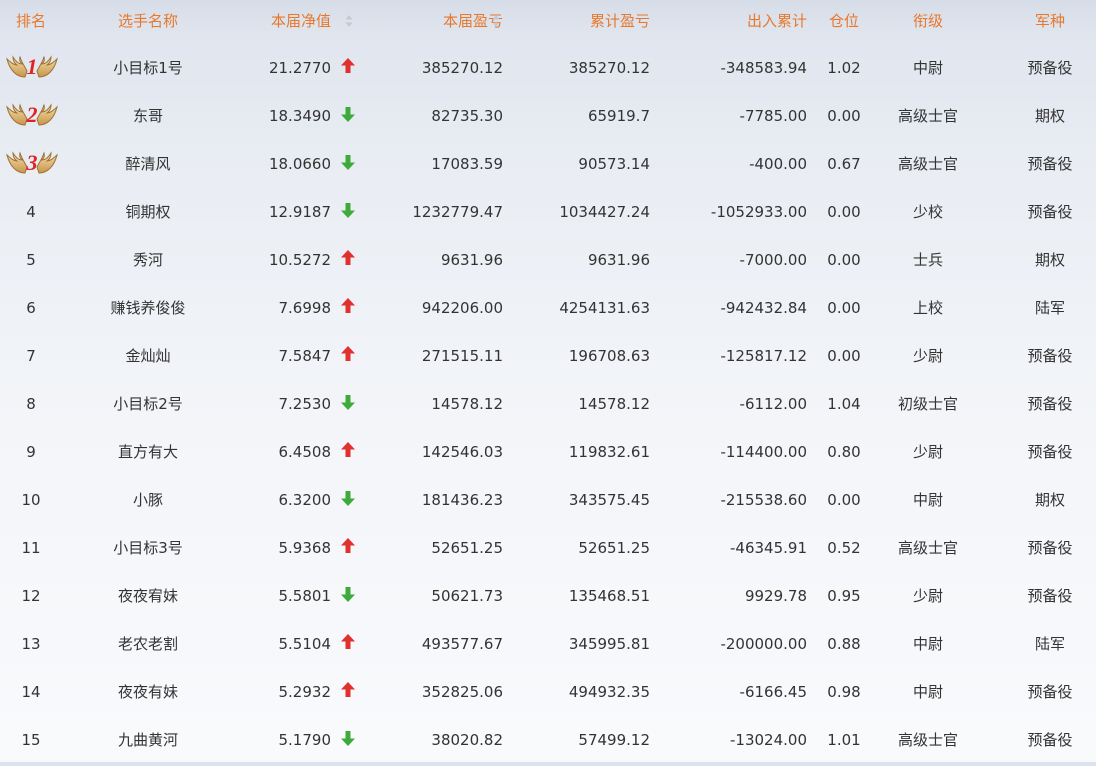  I want to click on player-name: 小目标2号, so click(148, 404).